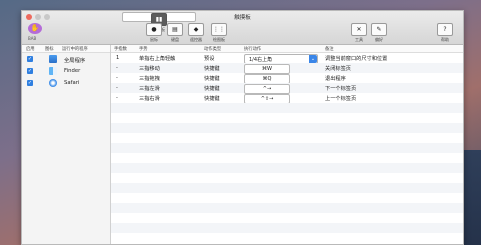 The image size is (481, 245). I want to click on app-logo-icon: ✋, so click(35, 28).